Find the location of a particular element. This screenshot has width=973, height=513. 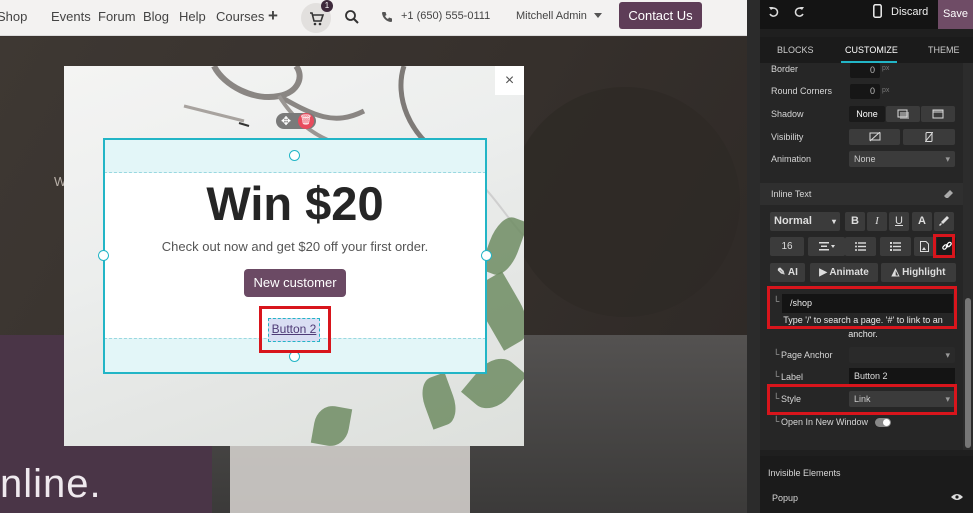

nav-link-courses: Courses is located at coordinates (240, 16).